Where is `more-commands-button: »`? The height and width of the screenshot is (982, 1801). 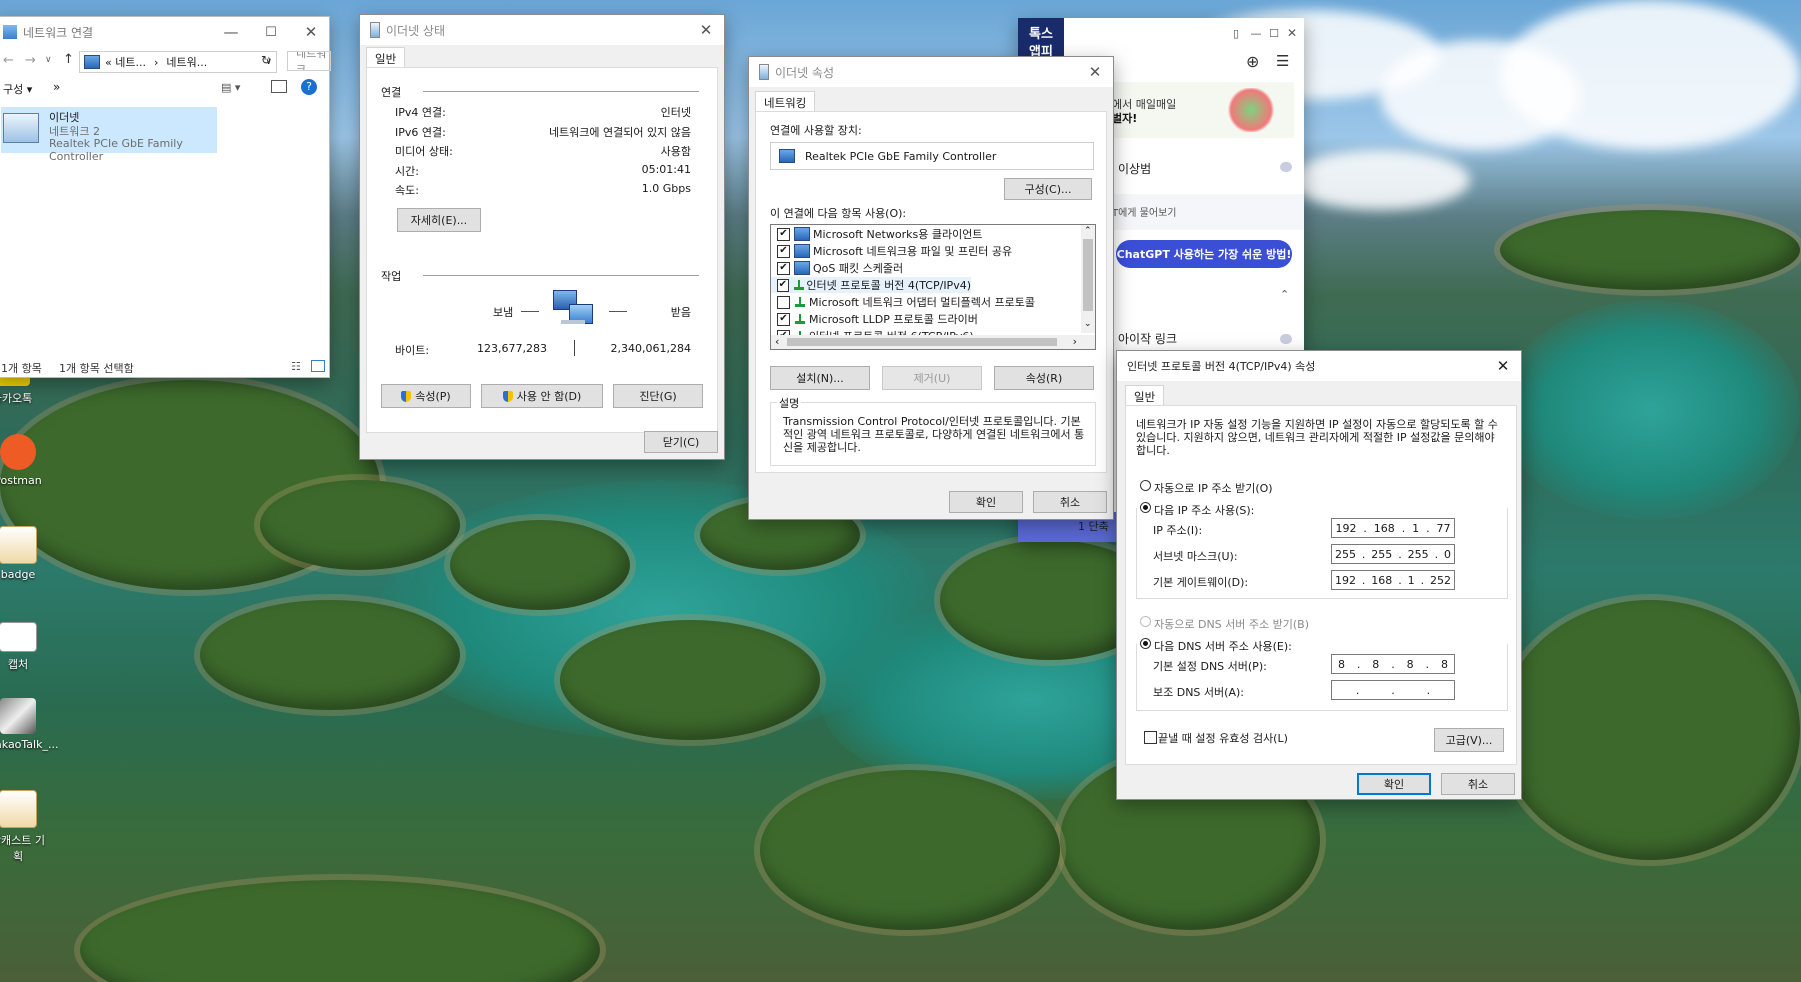 more-commands-button: » is located at coordinates (56, 87).